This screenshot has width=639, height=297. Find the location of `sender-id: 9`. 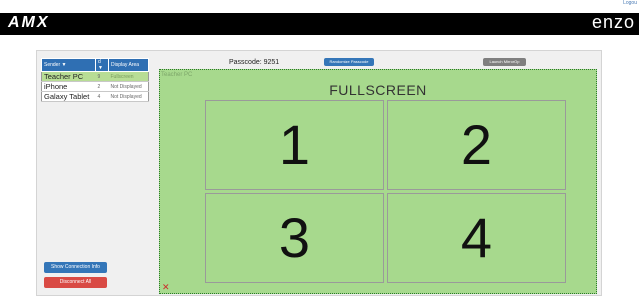

sender-id: 9 is located at coordinates (102, 76).